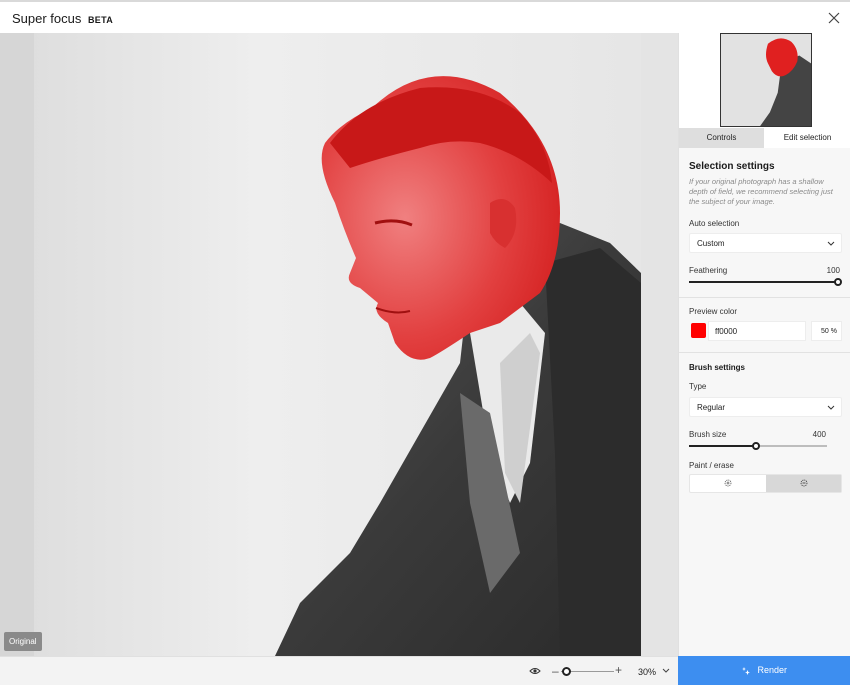 This screenshot has height=685, width=850. What do you see at coordinates (708, 270) in the screenshot?
I see `feathering-label: Feathering` at bounding box center [708, 270].